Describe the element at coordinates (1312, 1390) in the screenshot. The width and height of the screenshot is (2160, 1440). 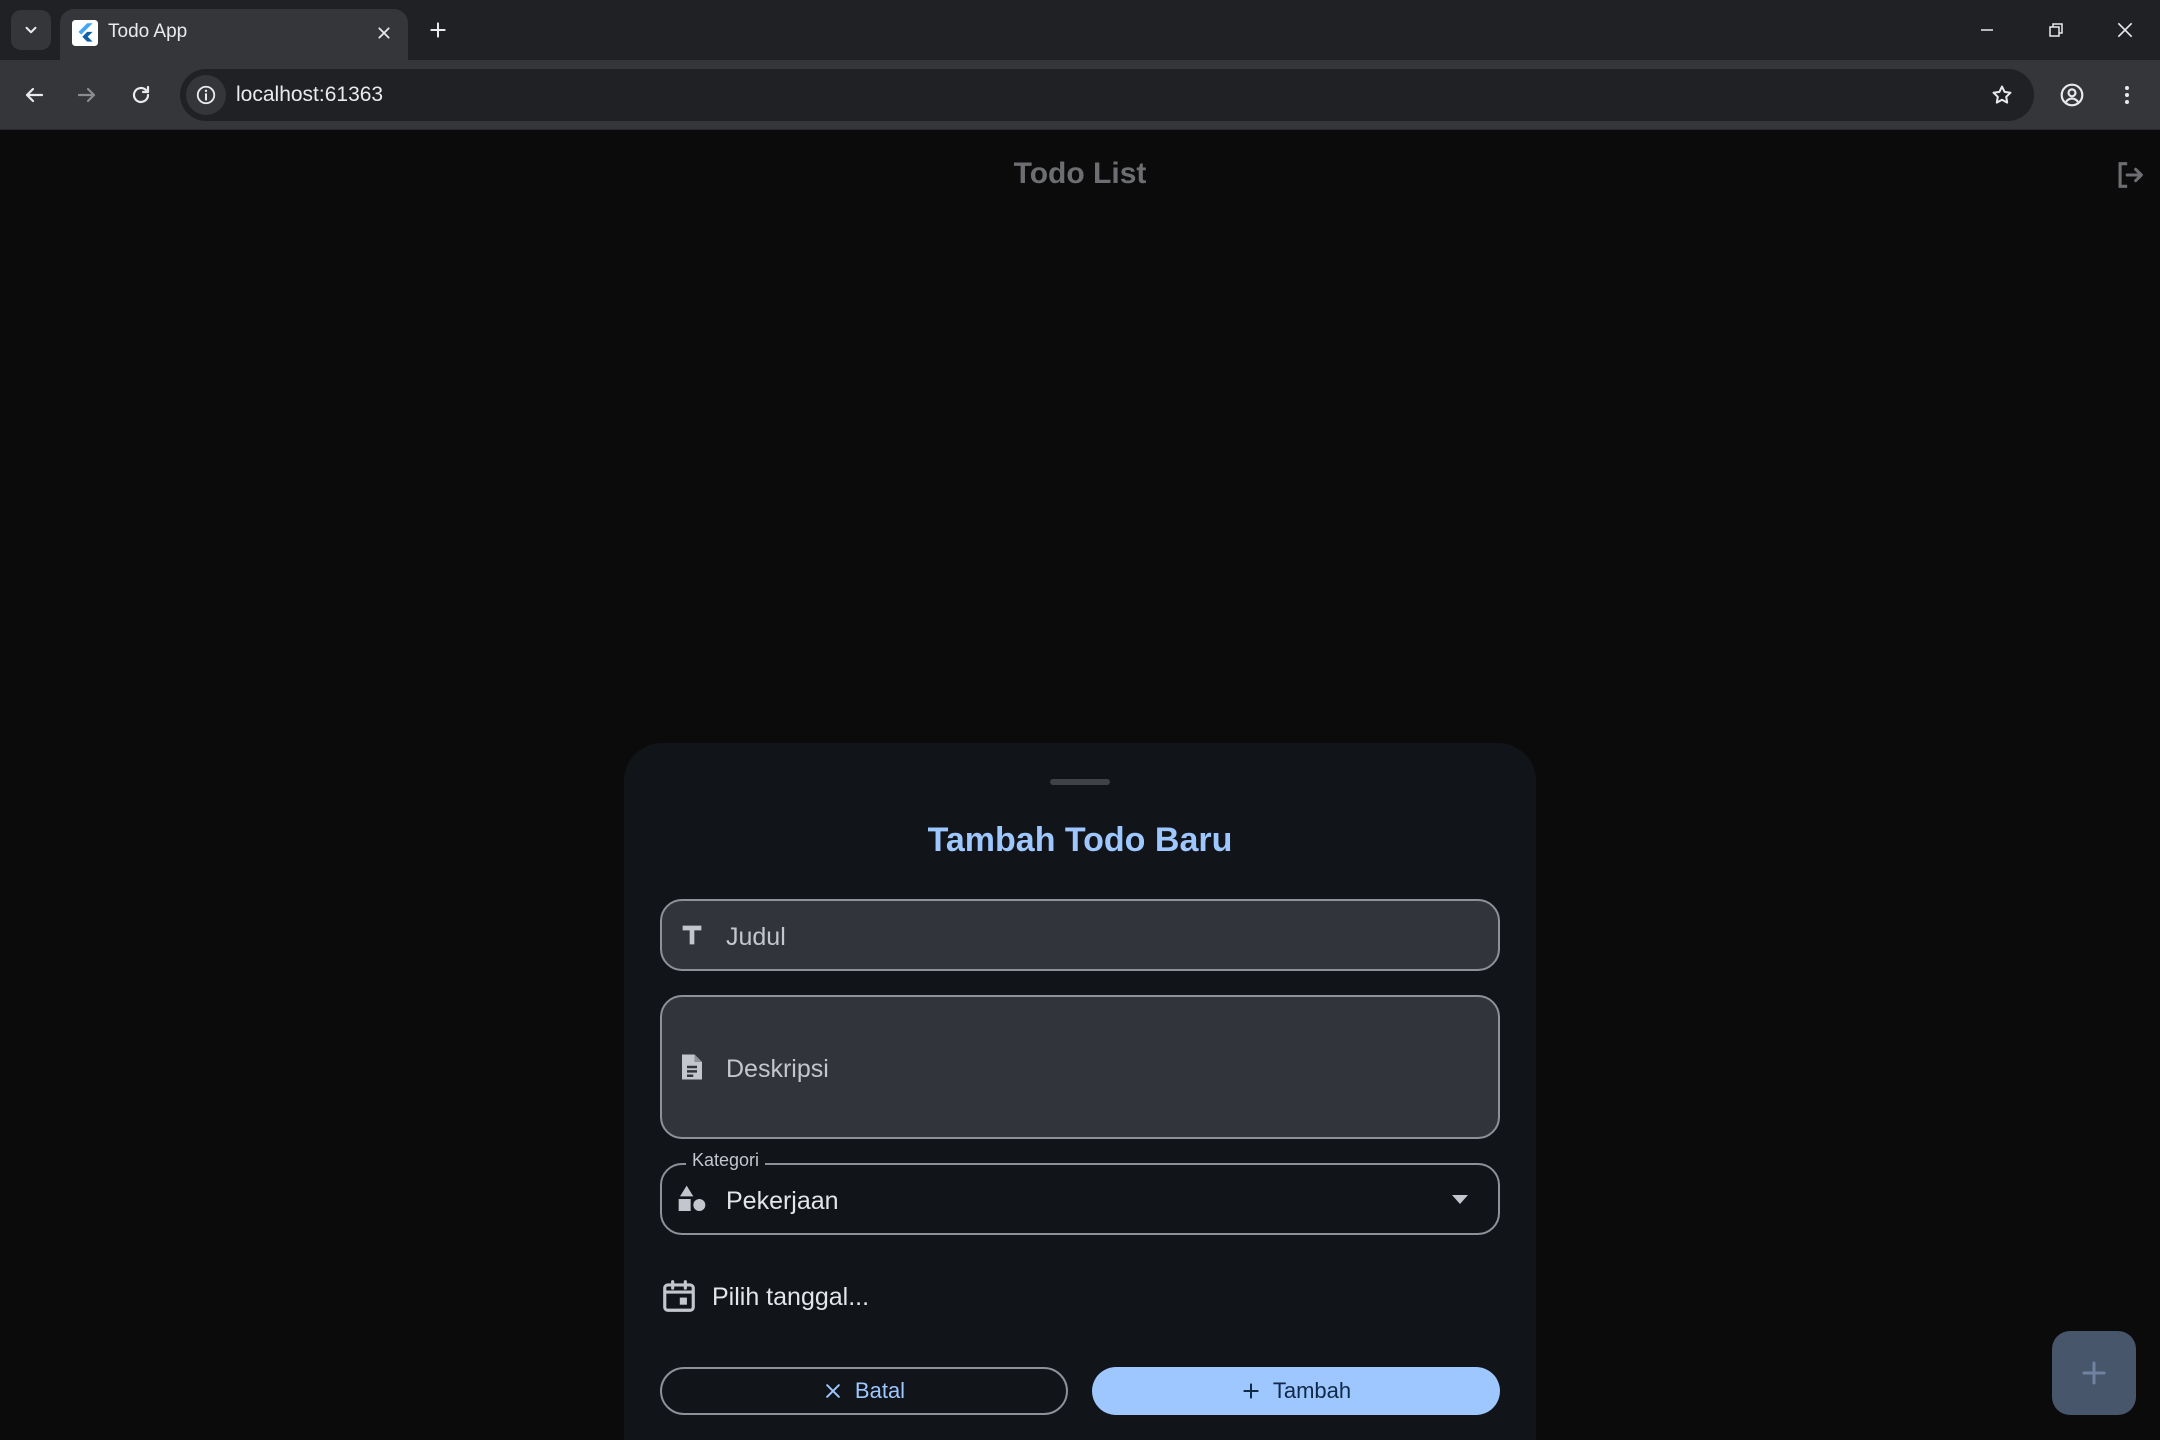
I see `add-label: Tambah` at that location.